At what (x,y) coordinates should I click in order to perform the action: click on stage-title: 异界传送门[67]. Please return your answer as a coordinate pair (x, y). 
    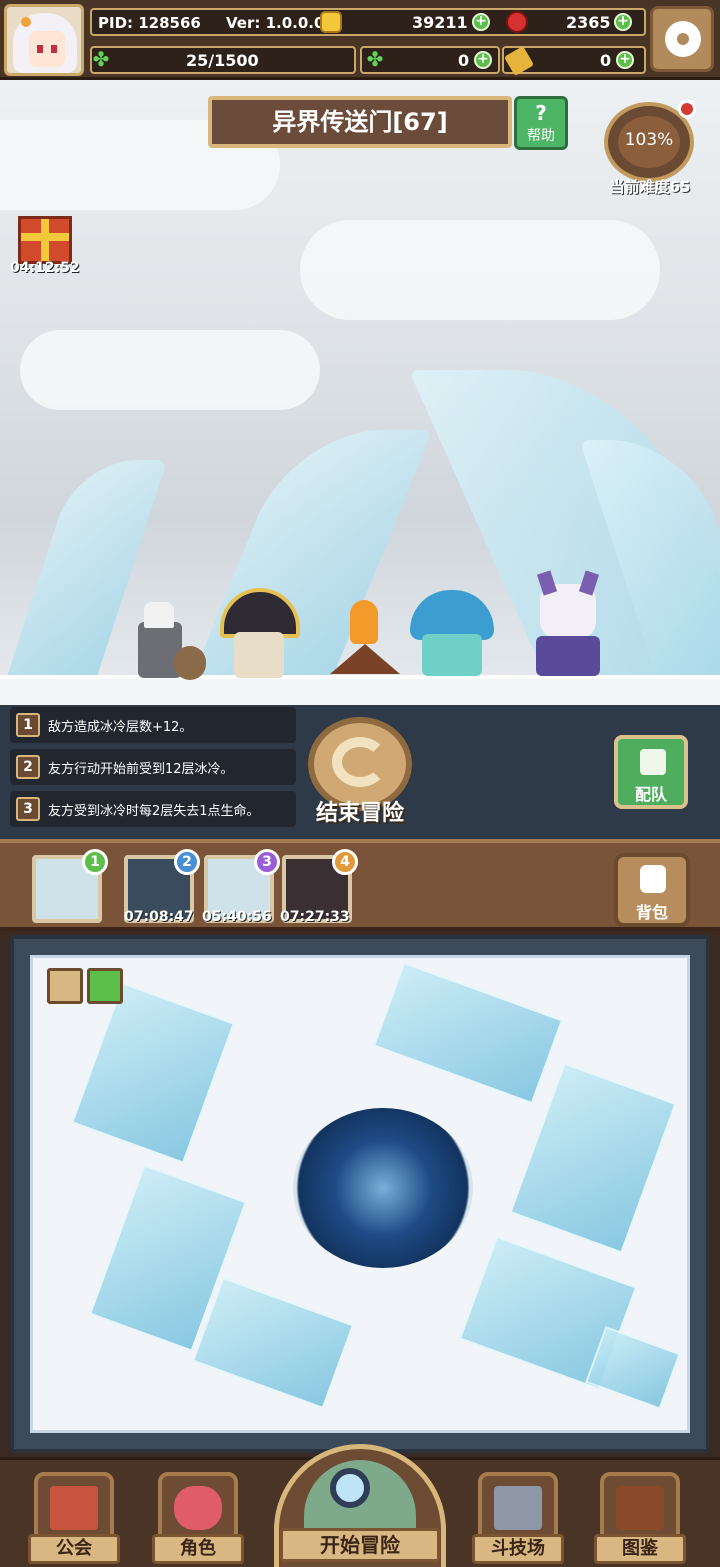
    Looking at the image, I should click on (360, 122).